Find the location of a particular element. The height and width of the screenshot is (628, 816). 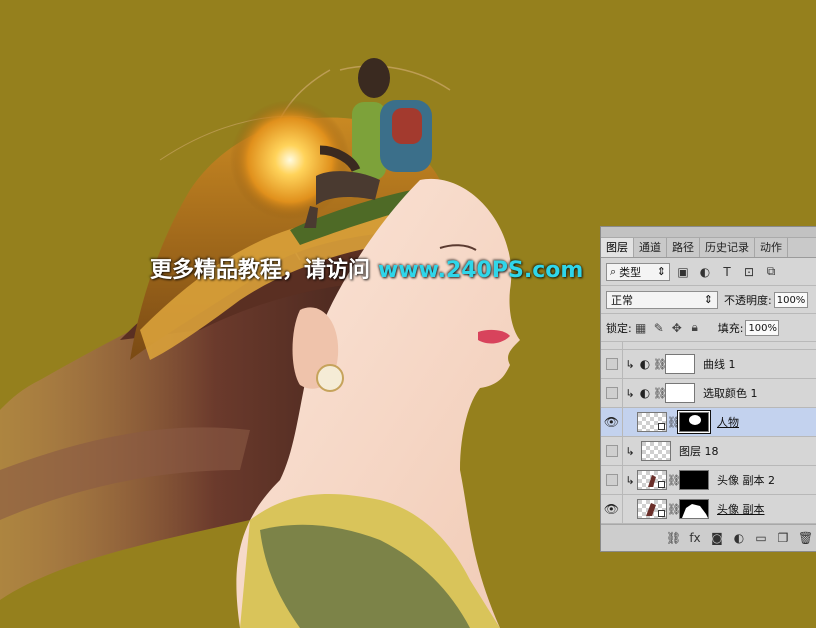

tab-actions: 动作 is located at coordinates (771, 247).